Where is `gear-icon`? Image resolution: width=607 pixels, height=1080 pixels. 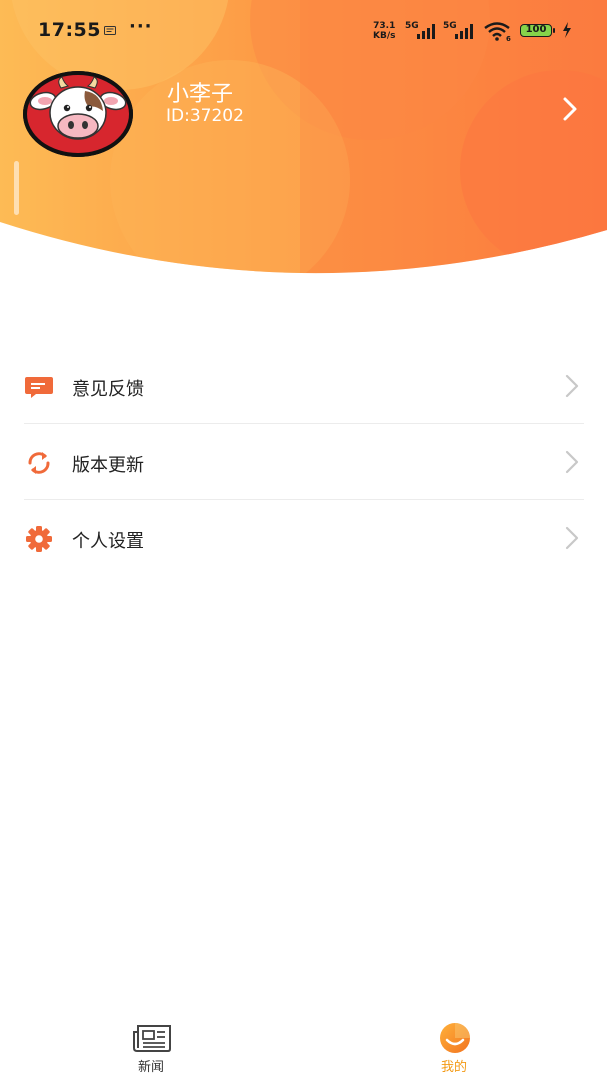 gear-icon is located at coordinates (39, 539).